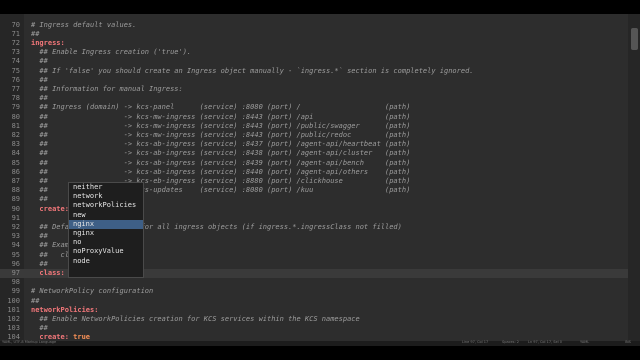 The width and height of the screenshot is (640, 360). Describe the element at coordinates (48, 42) in the screenshot. I see `code-token: ingress:` at that location.